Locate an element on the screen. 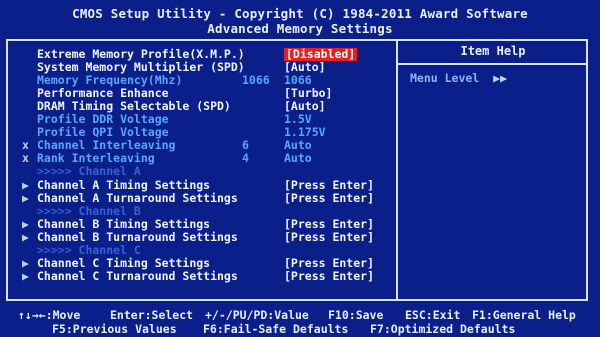 This screenshot has width=600, height=337. section-header: >>>>> Channel A is located at coordinates (207, 171).